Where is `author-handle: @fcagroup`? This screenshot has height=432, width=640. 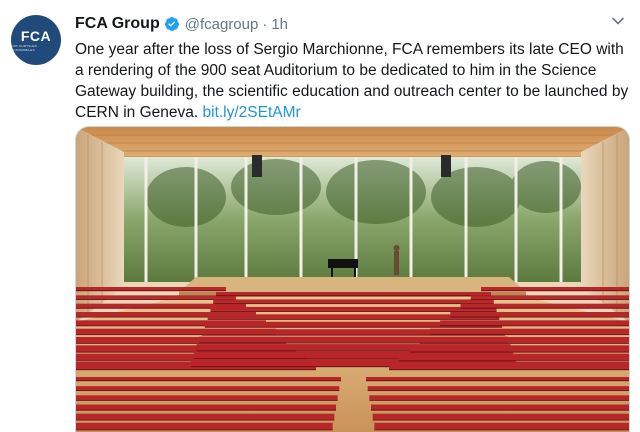
author-handle: @fcagroup is located at coordinates (222, 24).